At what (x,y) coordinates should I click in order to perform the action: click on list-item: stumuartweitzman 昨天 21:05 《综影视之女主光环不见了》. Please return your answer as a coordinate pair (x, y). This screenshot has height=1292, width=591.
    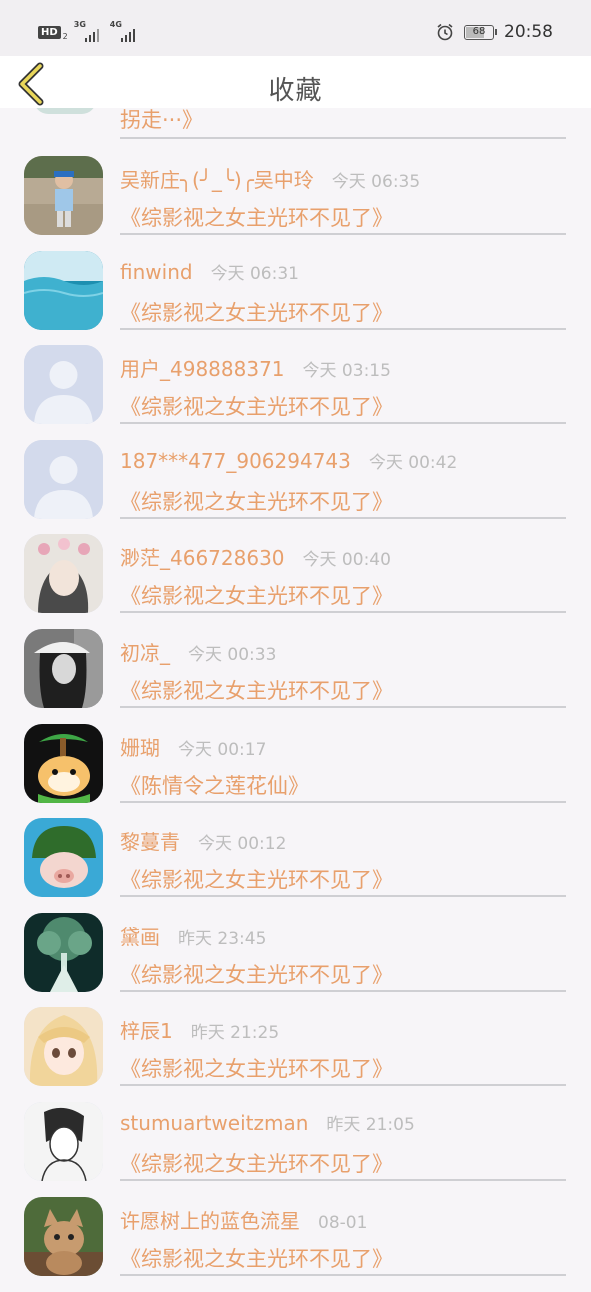
    Looking at the image, I should click on (295, 1149).